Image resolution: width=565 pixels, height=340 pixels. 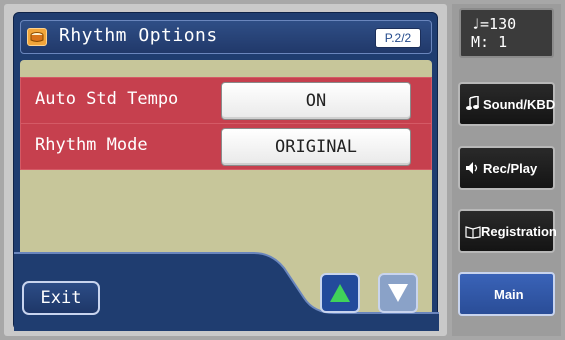 I want to click on exit-button: Exit, so click(x=61, y=298).